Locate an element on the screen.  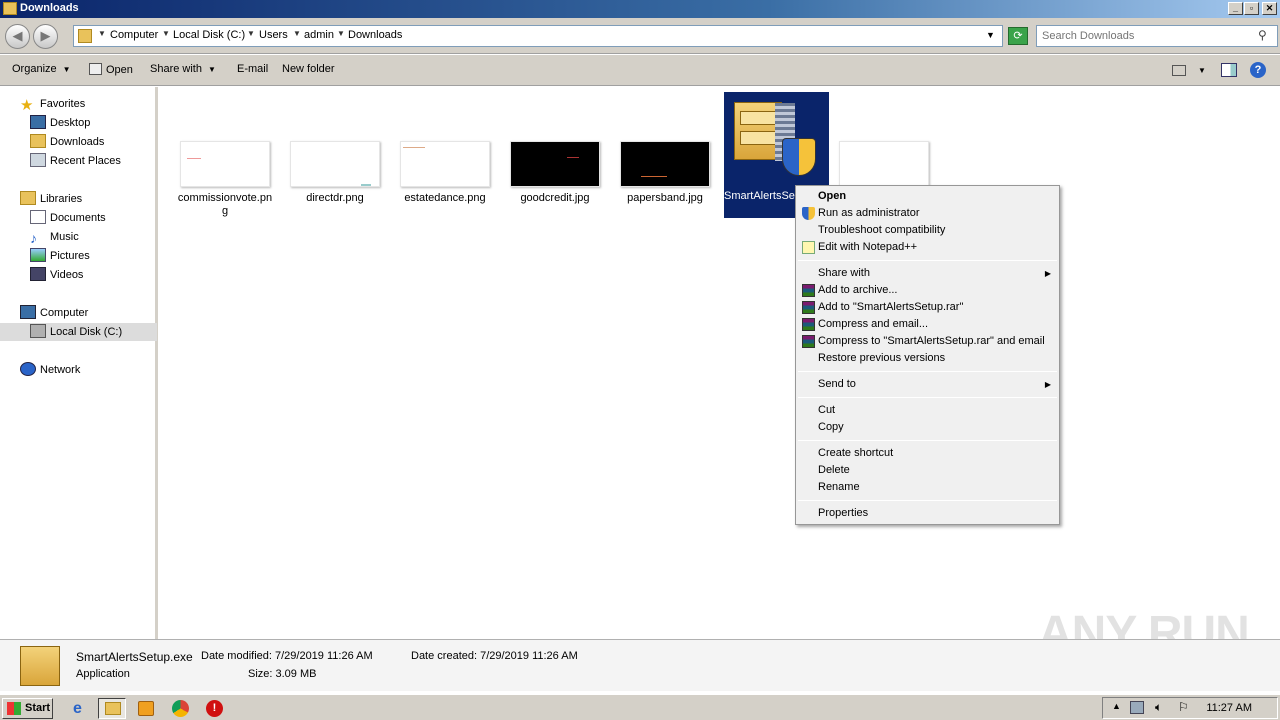
menu-create-shortcut: Create shortcut is located at coordinates (927, 453).